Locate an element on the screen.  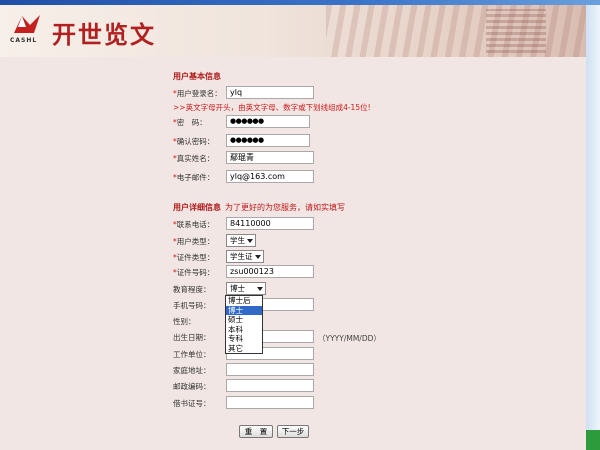
detail-info-title: 用户详细信息 为了更好的为您服务，请如实填写 is located at coordinates (259, 207).